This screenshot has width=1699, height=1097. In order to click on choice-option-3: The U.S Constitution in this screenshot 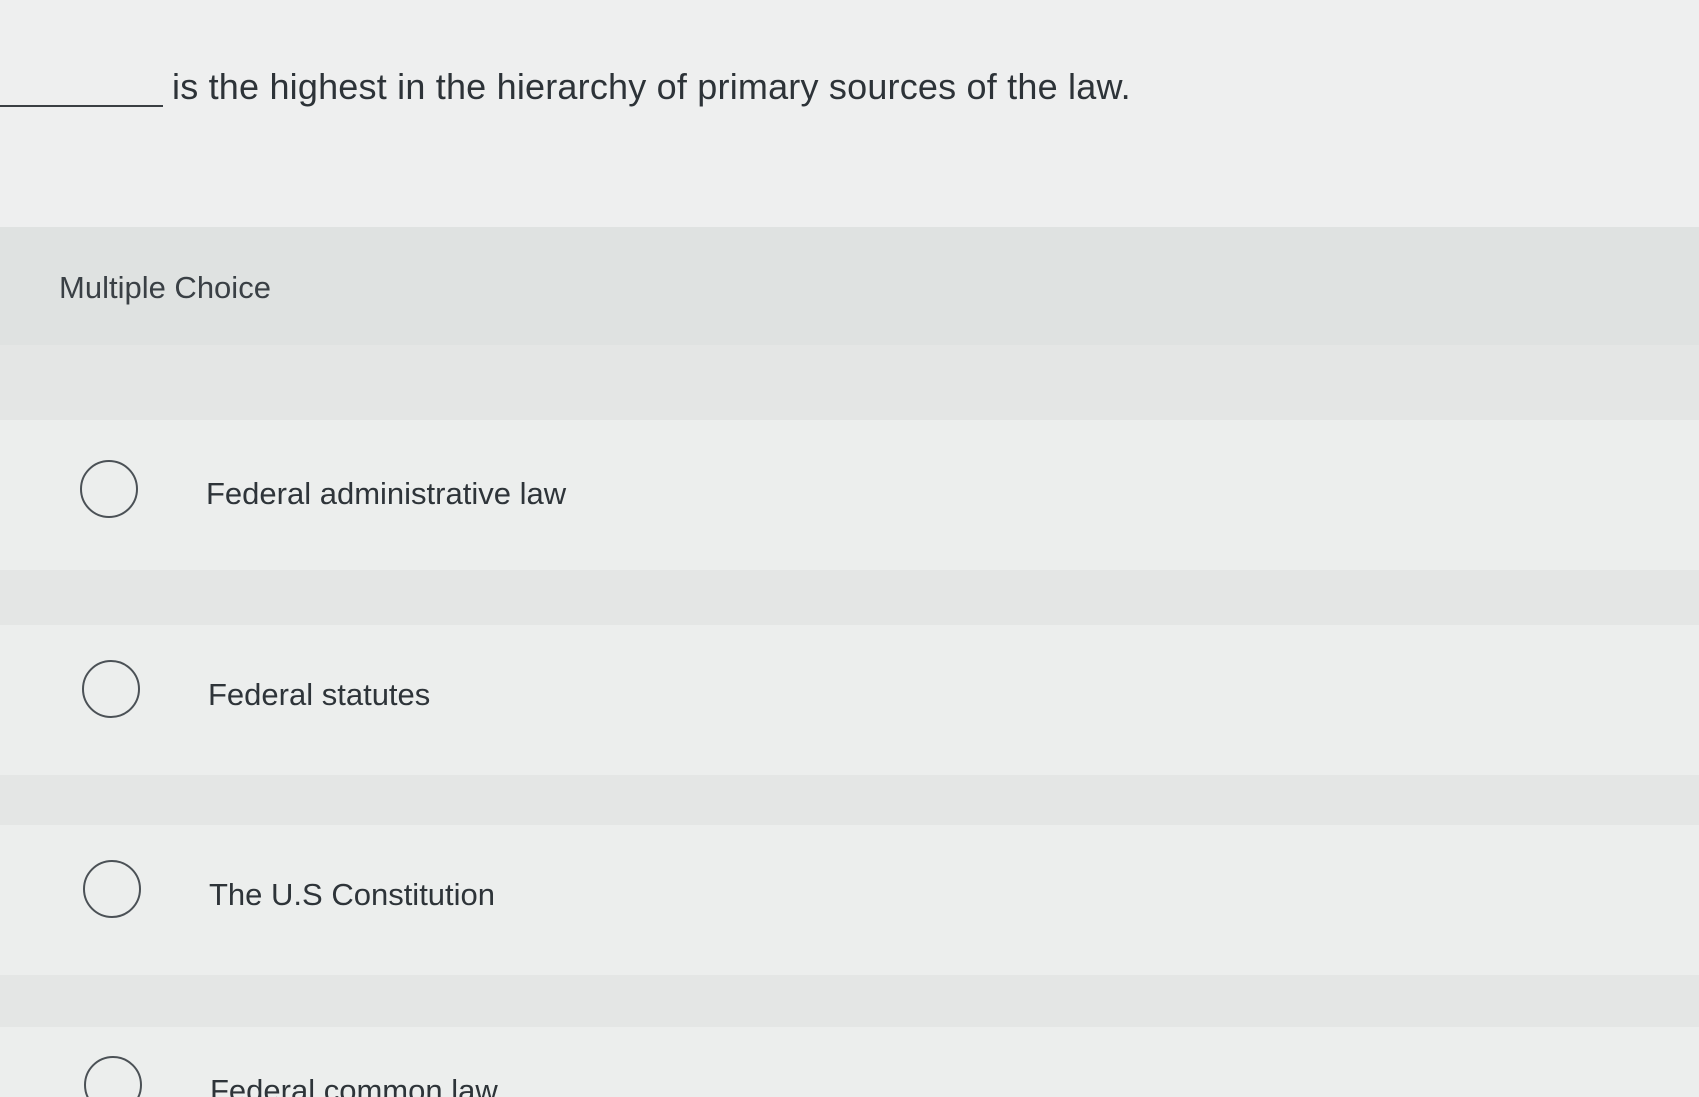, I will do `click(849, 900)`.